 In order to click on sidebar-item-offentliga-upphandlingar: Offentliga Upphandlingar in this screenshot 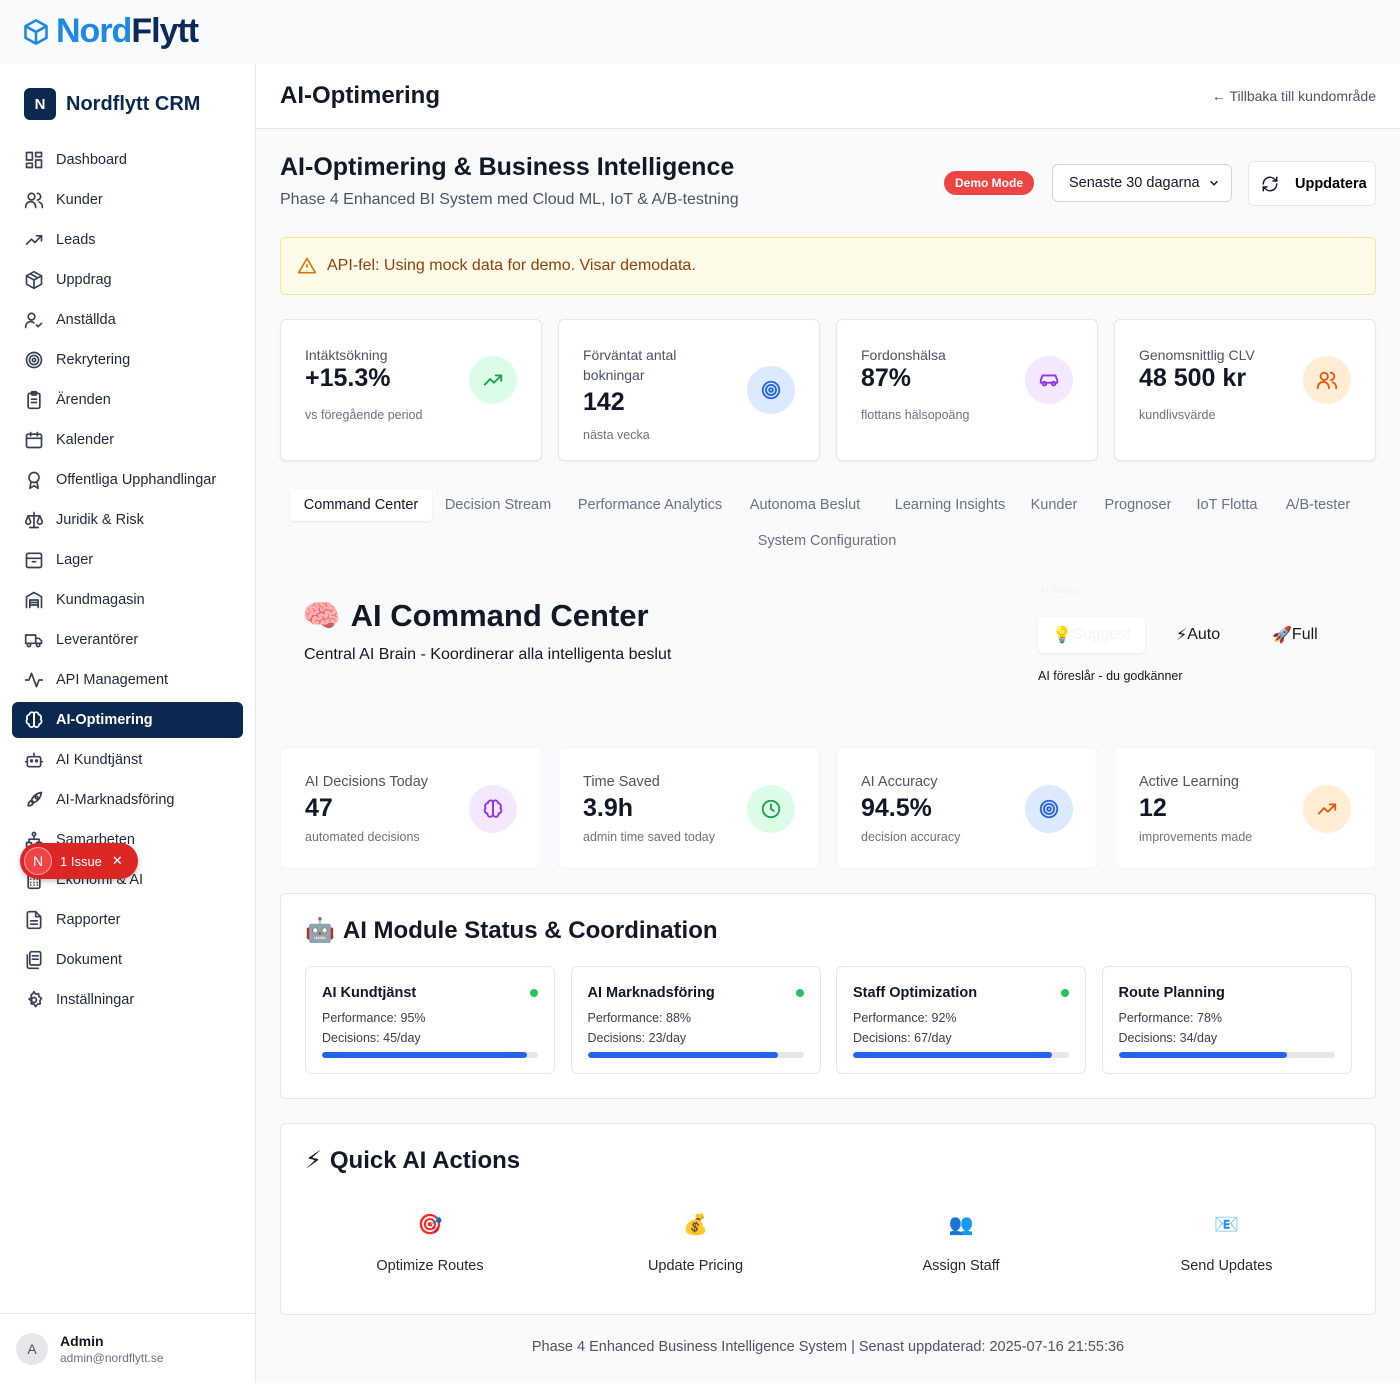, I will do `click(127, 480)`.